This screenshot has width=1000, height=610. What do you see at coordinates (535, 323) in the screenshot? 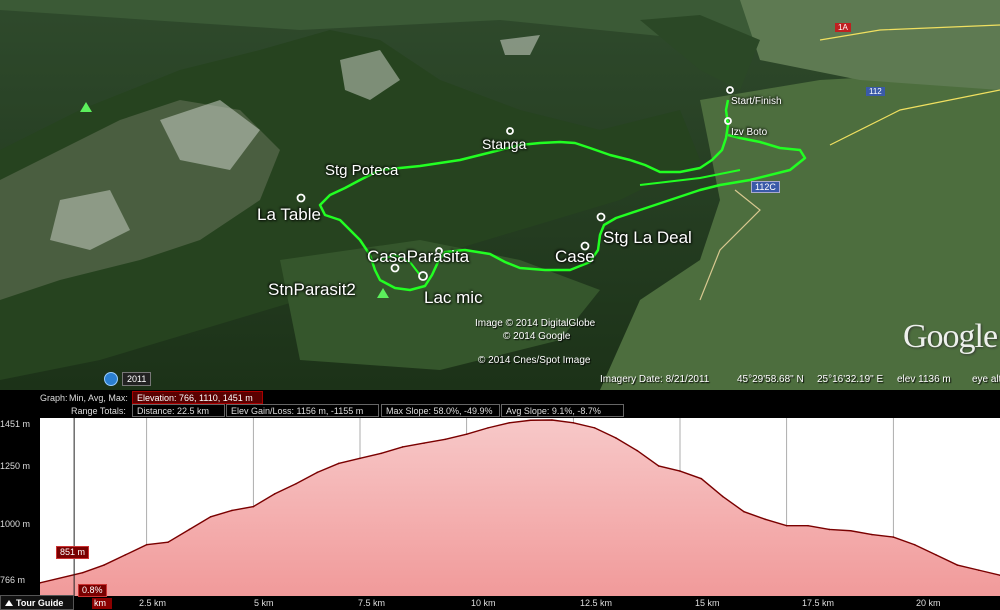
I see `credit-digitalglobe: Image © 2014 DigitalGlobe` at bounding box center [535, 323].